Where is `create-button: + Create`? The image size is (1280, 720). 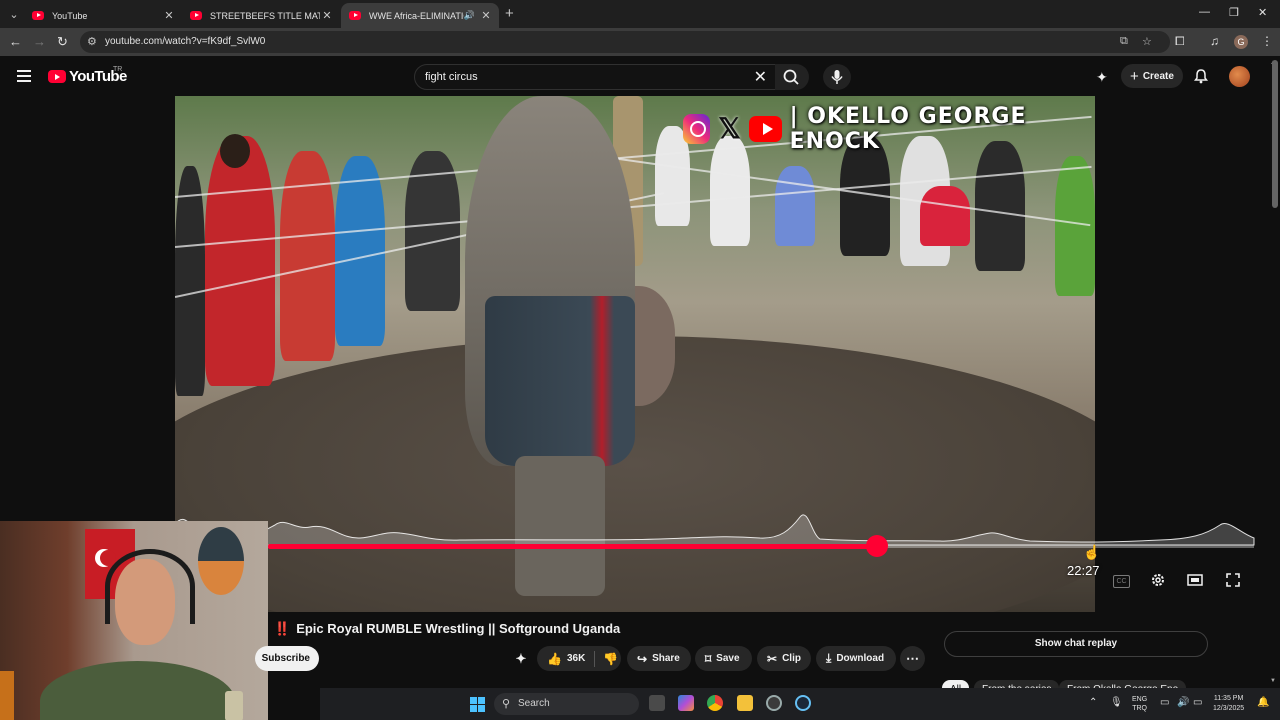
create-button: + Create is located at coordinates (1152, 76).